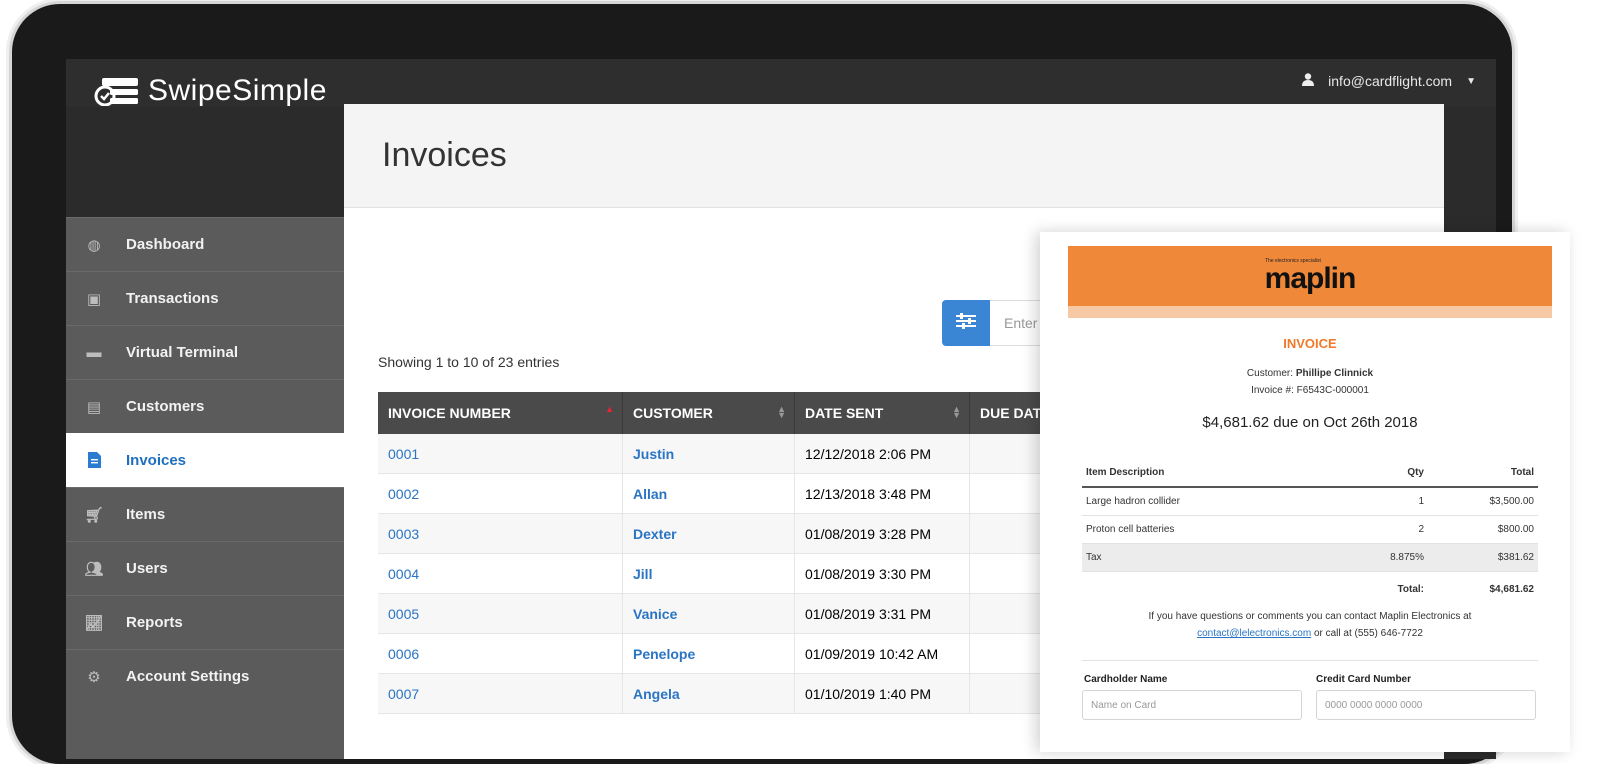  Describe the element at coordinates (500, 533) in the screenshot. I see `invoice-number-link: 0003` at that location.